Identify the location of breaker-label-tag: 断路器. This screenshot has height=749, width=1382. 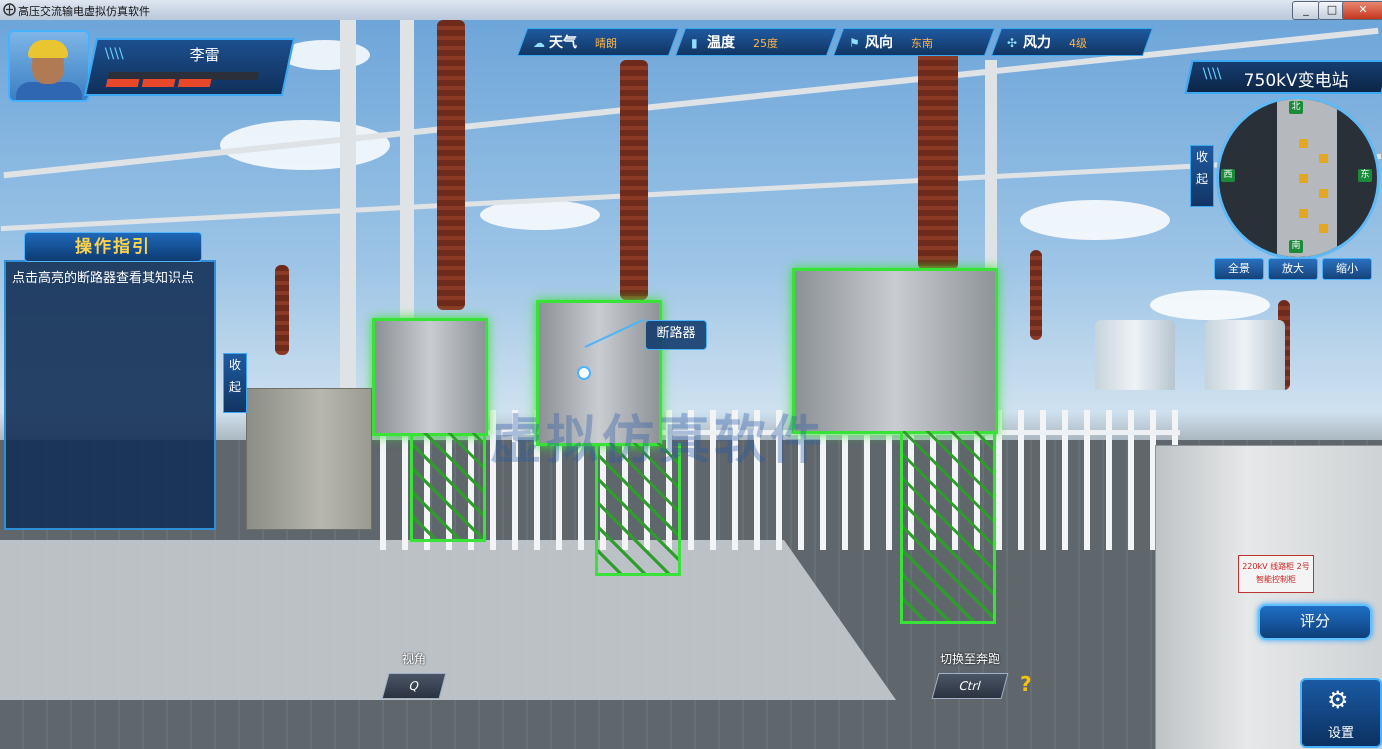
(676, 335).